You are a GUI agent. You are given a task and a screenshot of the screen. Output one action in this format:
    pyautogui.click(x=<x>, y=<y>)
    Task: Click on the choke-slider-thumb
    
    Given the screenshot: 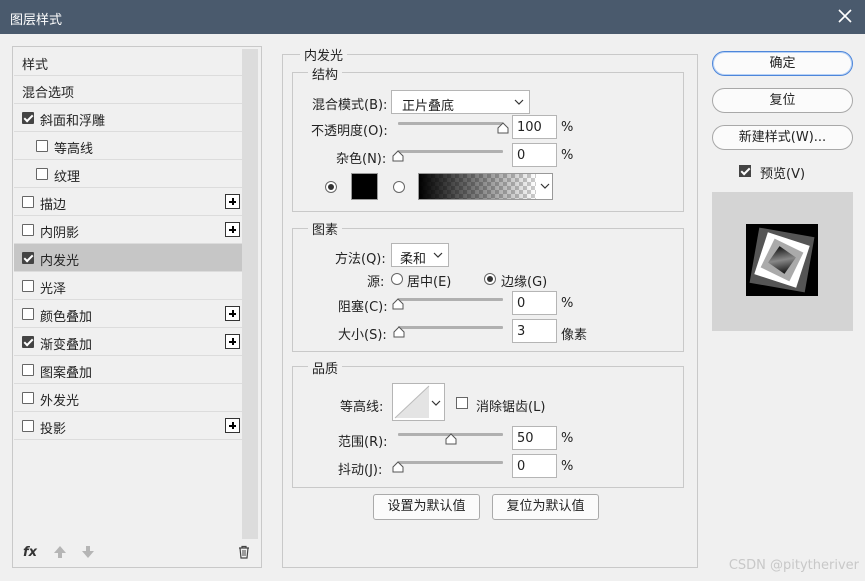 What is the action you would take?
    pyautogui.click(x=398, y=304)
    